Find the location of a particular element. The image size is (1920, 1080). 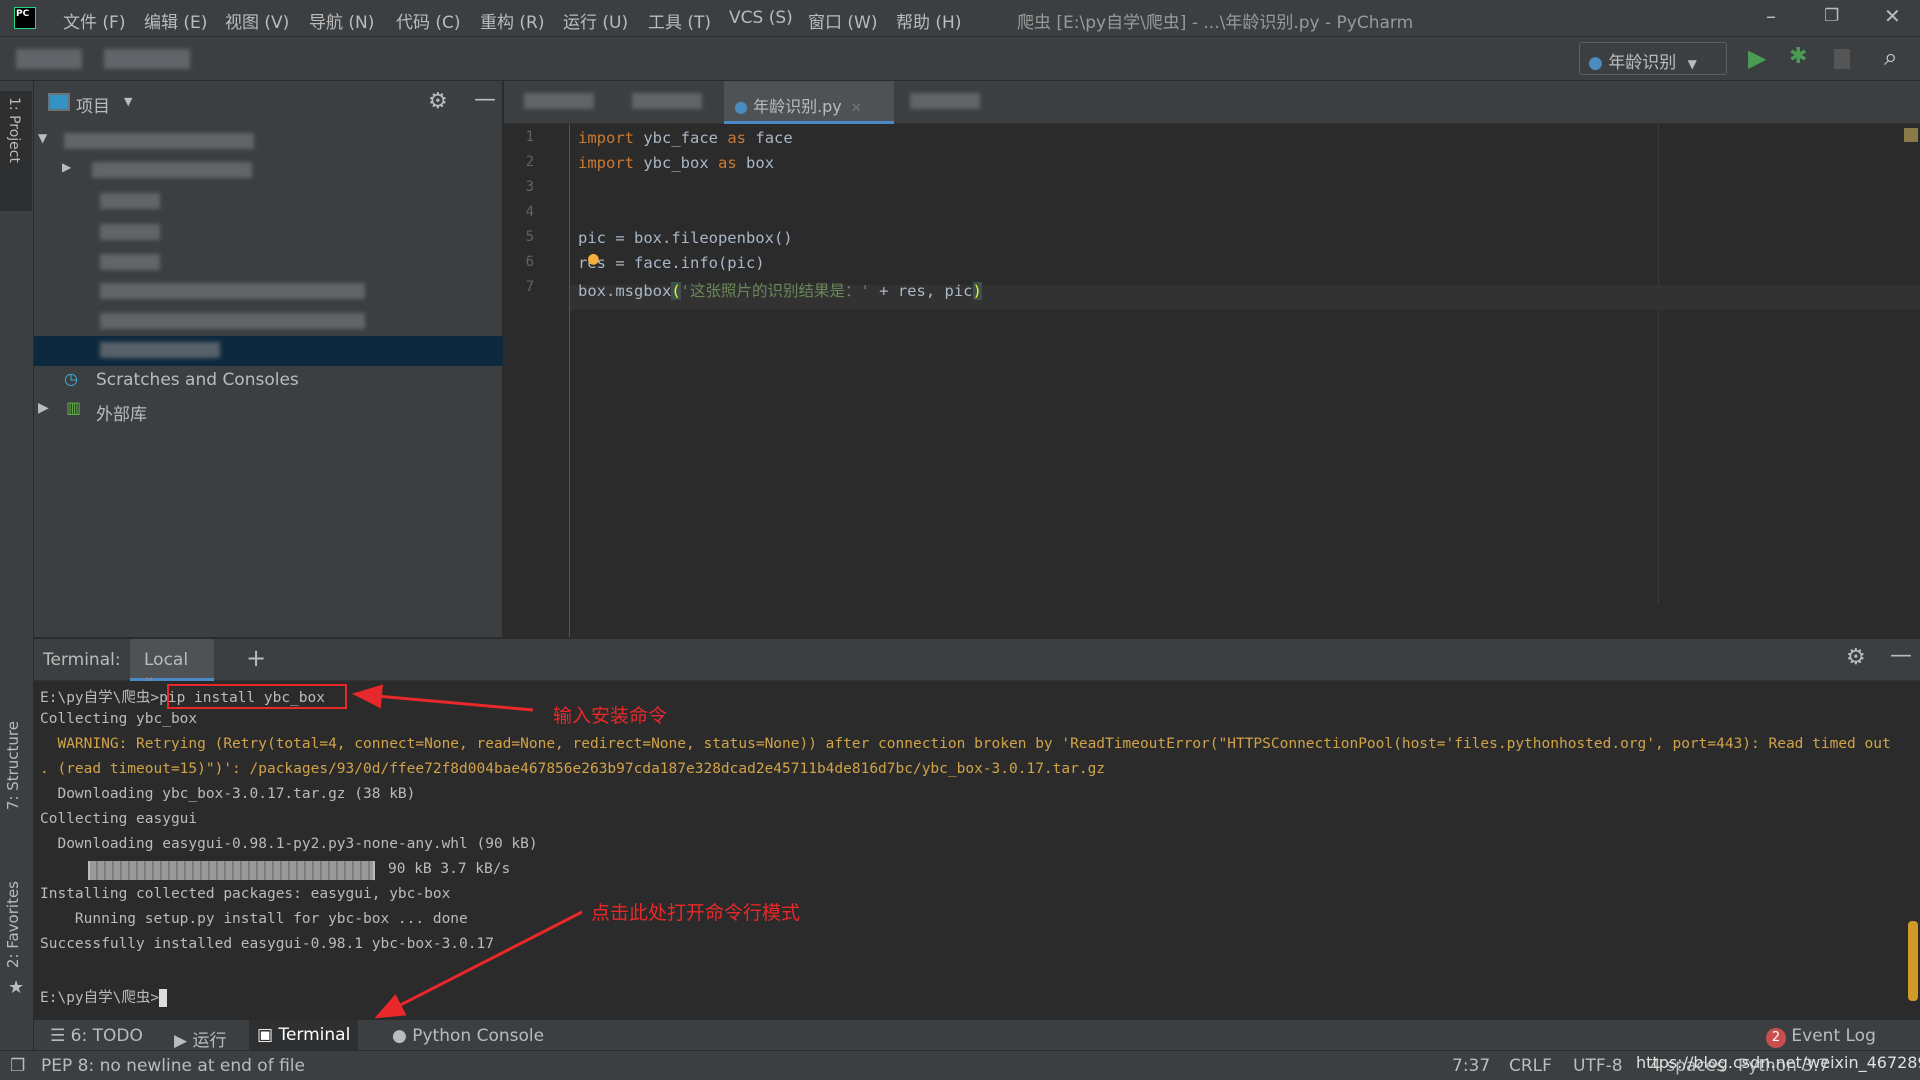

python-console-button: ● Python Console is located at coordinates (468, 1036).